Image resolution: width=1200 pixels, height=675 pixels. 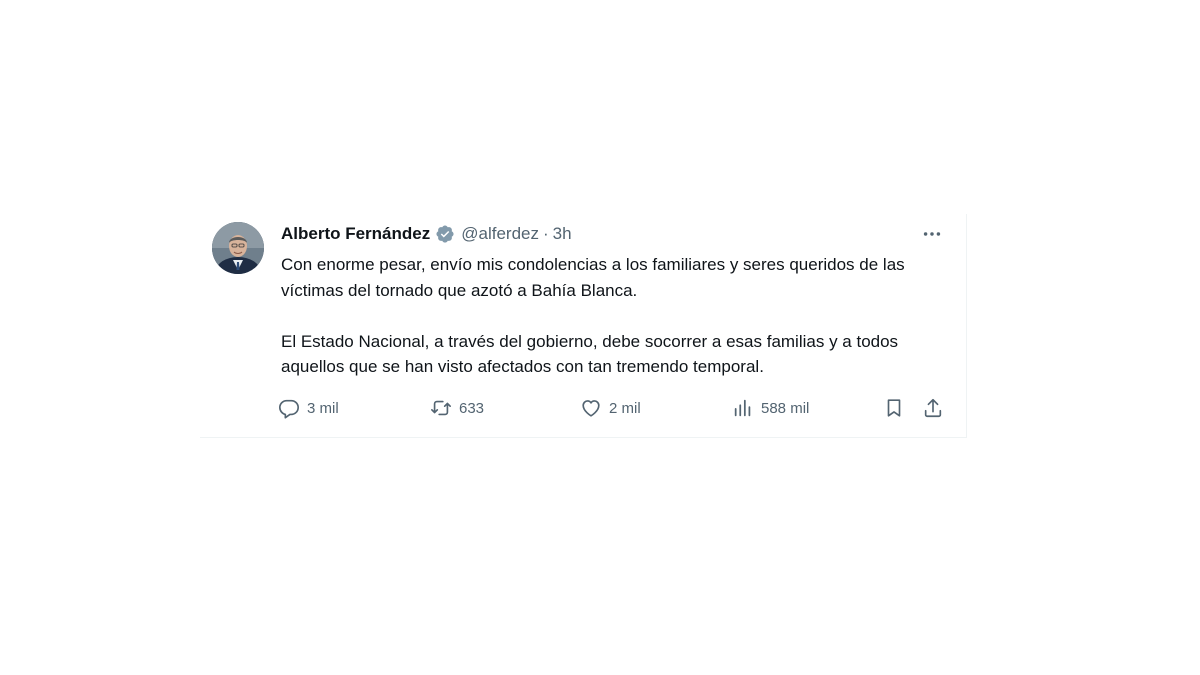 What do you see at coordinates (591, 408) in the screenshot?
I see `heart-icon` at bounding box center [591, 408].